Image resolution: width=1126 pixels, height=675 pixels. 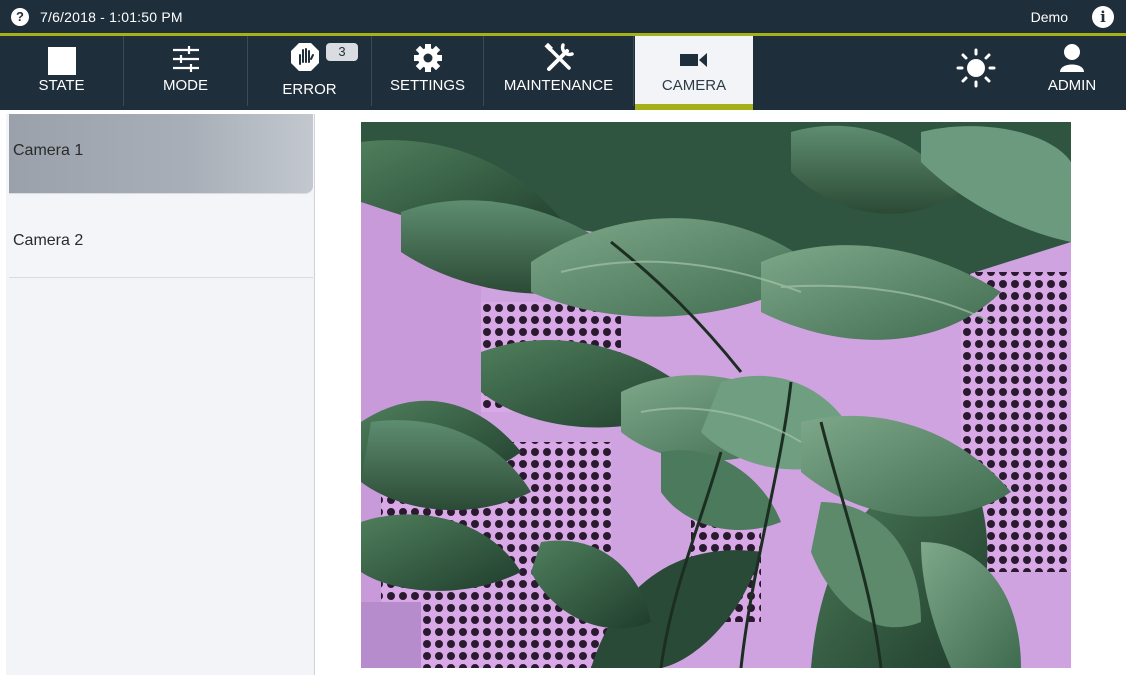 I want to click on nav-mode: MODE, so click(x=186, y=71).